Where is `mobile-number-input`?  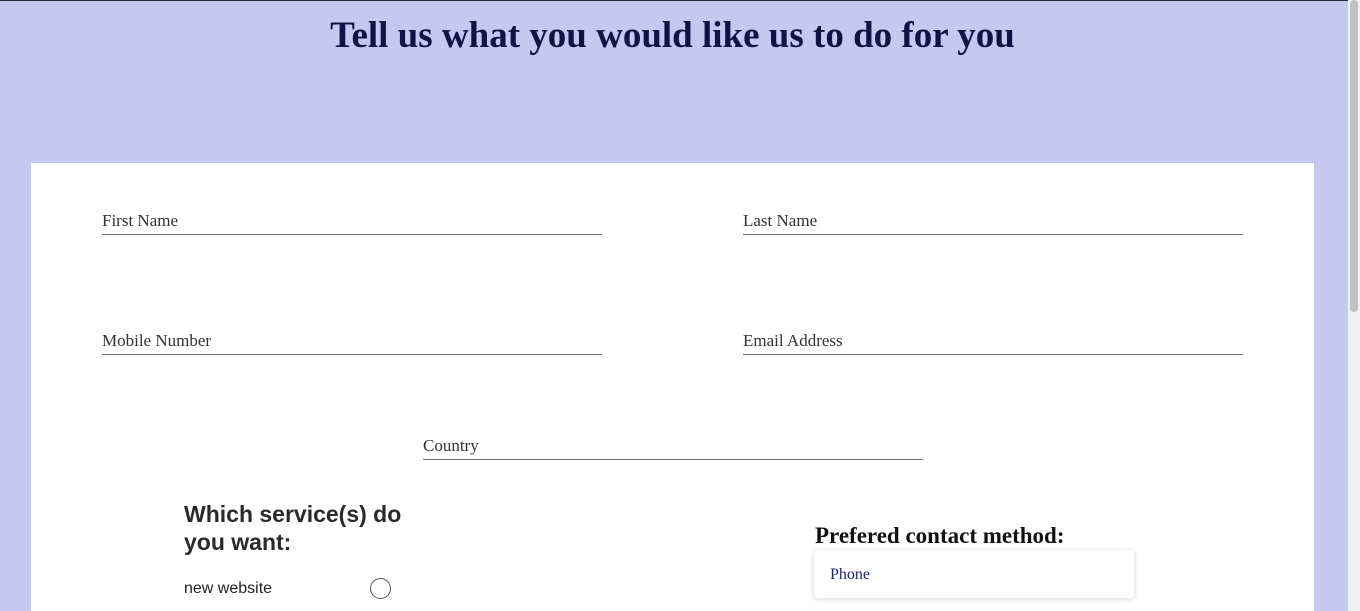
mobile-number-input is located at coordinates (352, 340).